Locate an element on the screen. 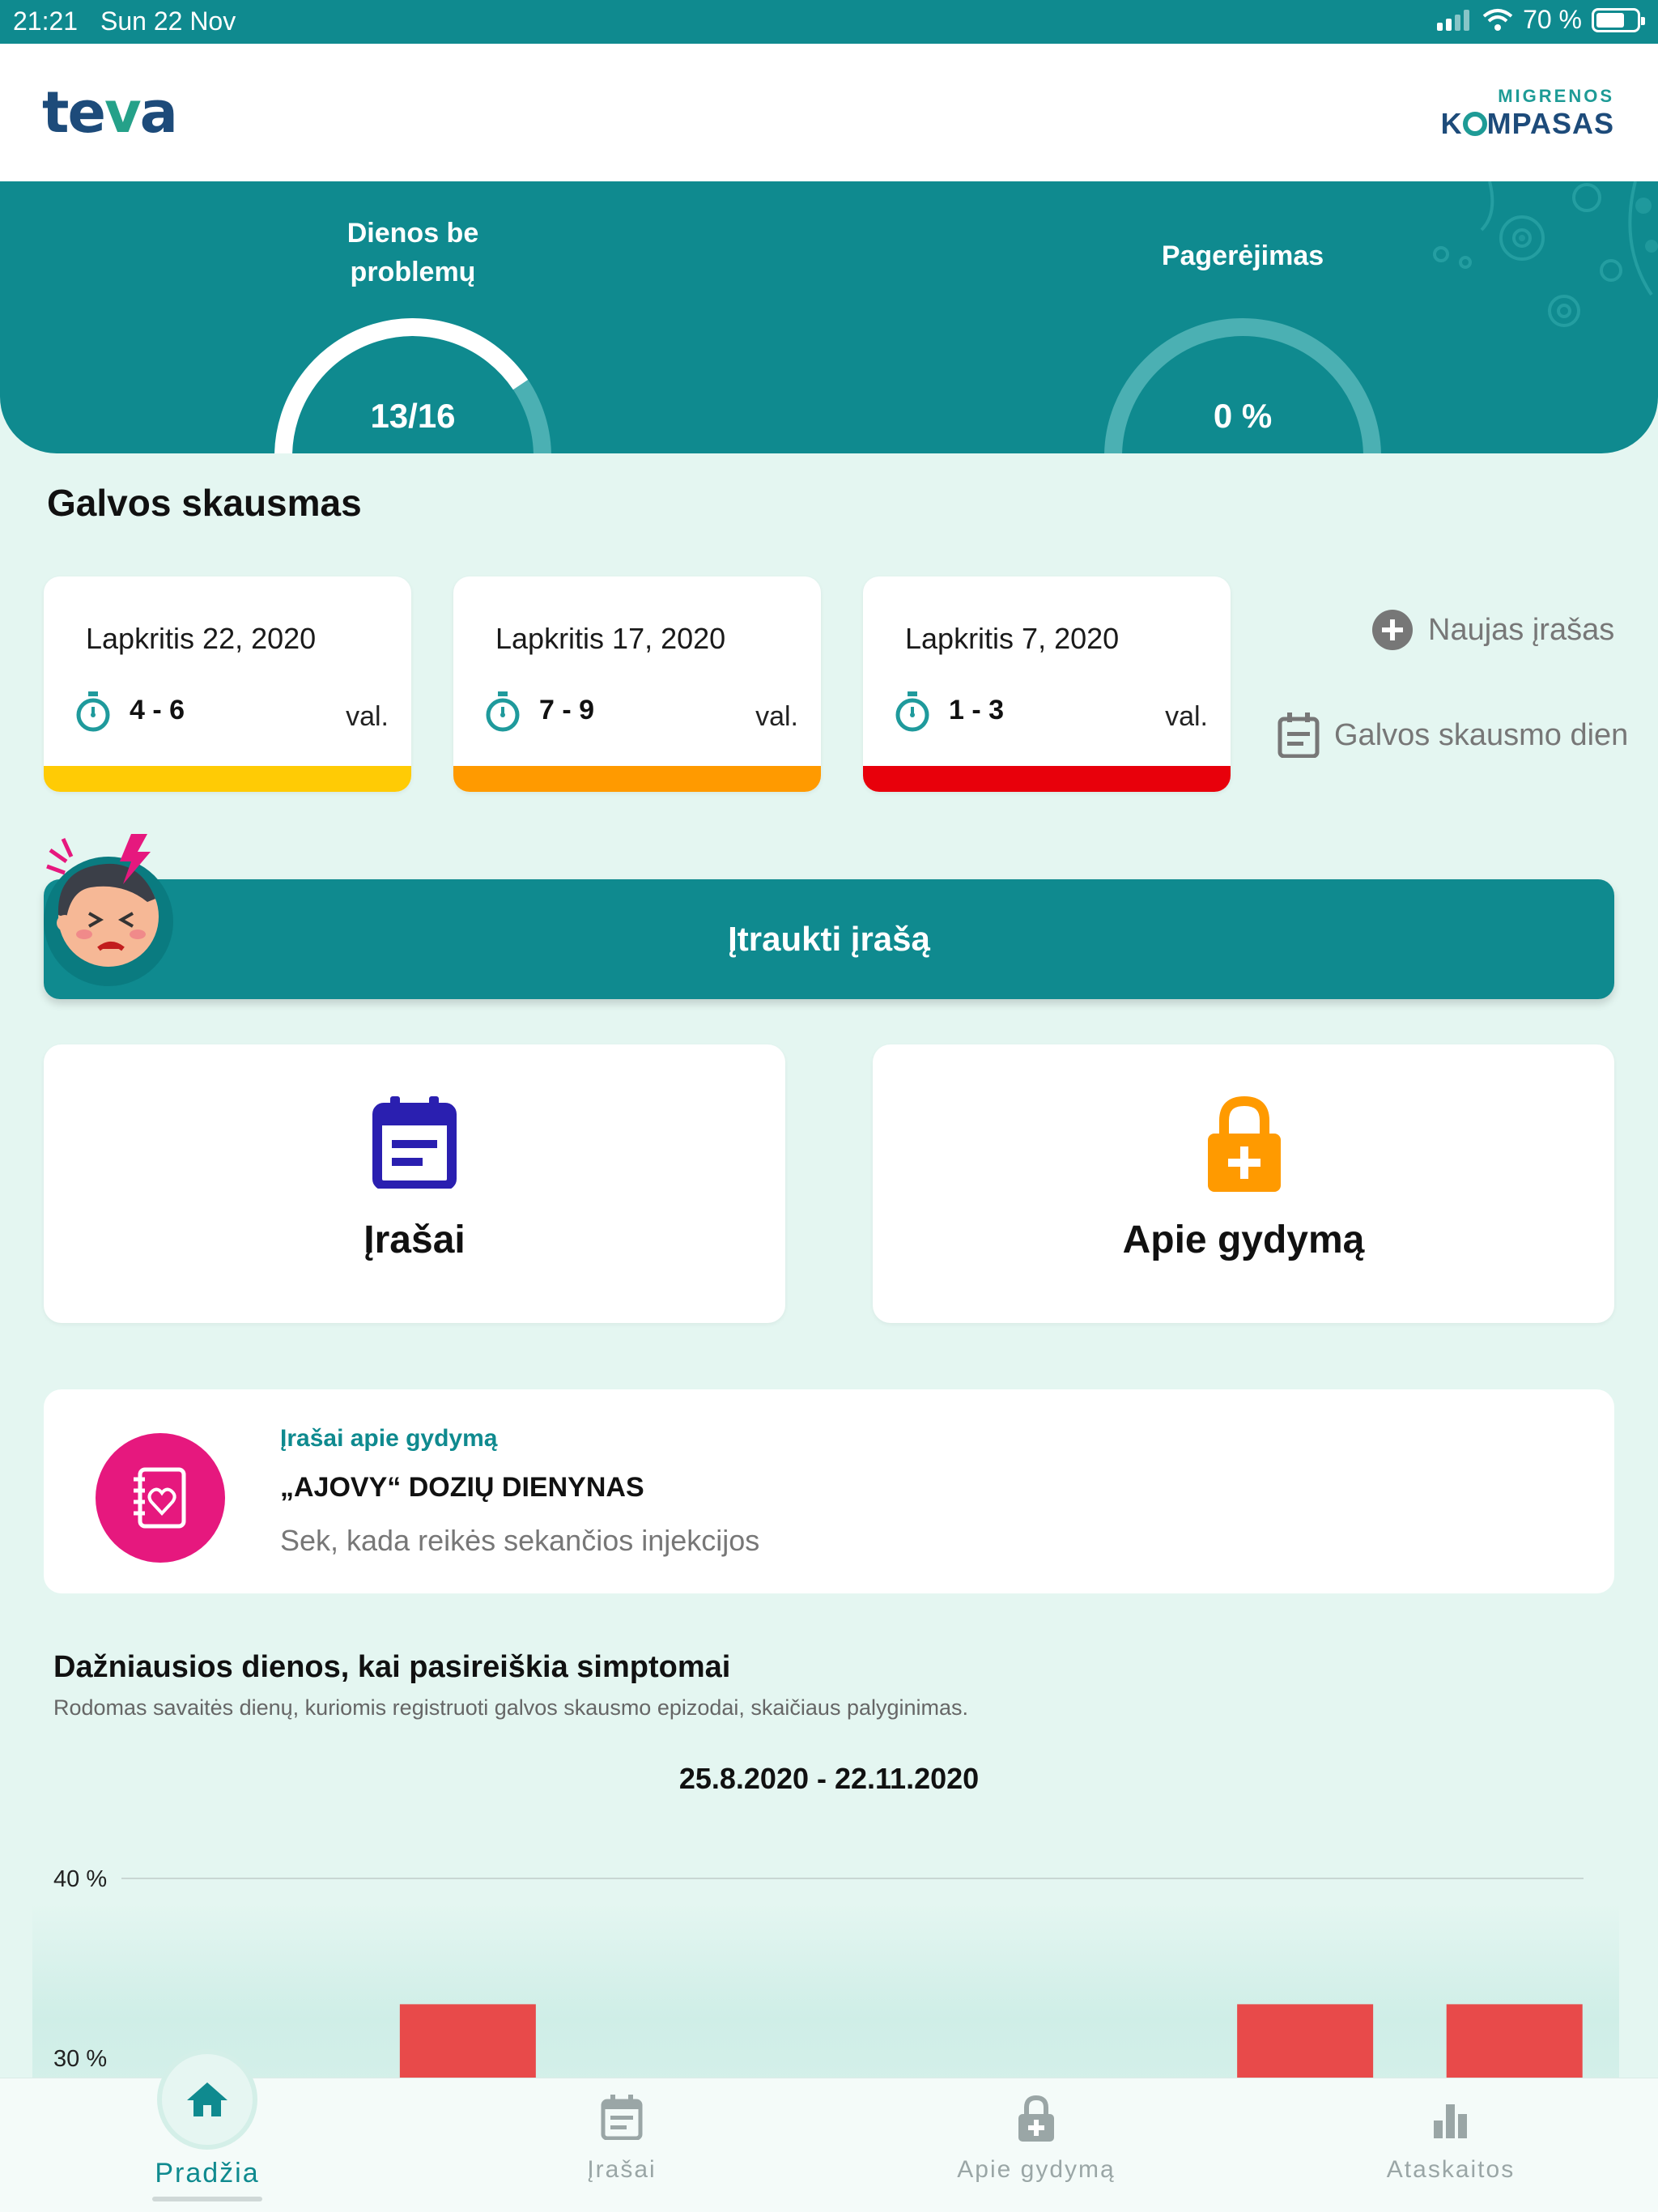 This screenshot has height=2212, width=1658. card-hours: 4 - 6 is located at coordinates (157, 710).